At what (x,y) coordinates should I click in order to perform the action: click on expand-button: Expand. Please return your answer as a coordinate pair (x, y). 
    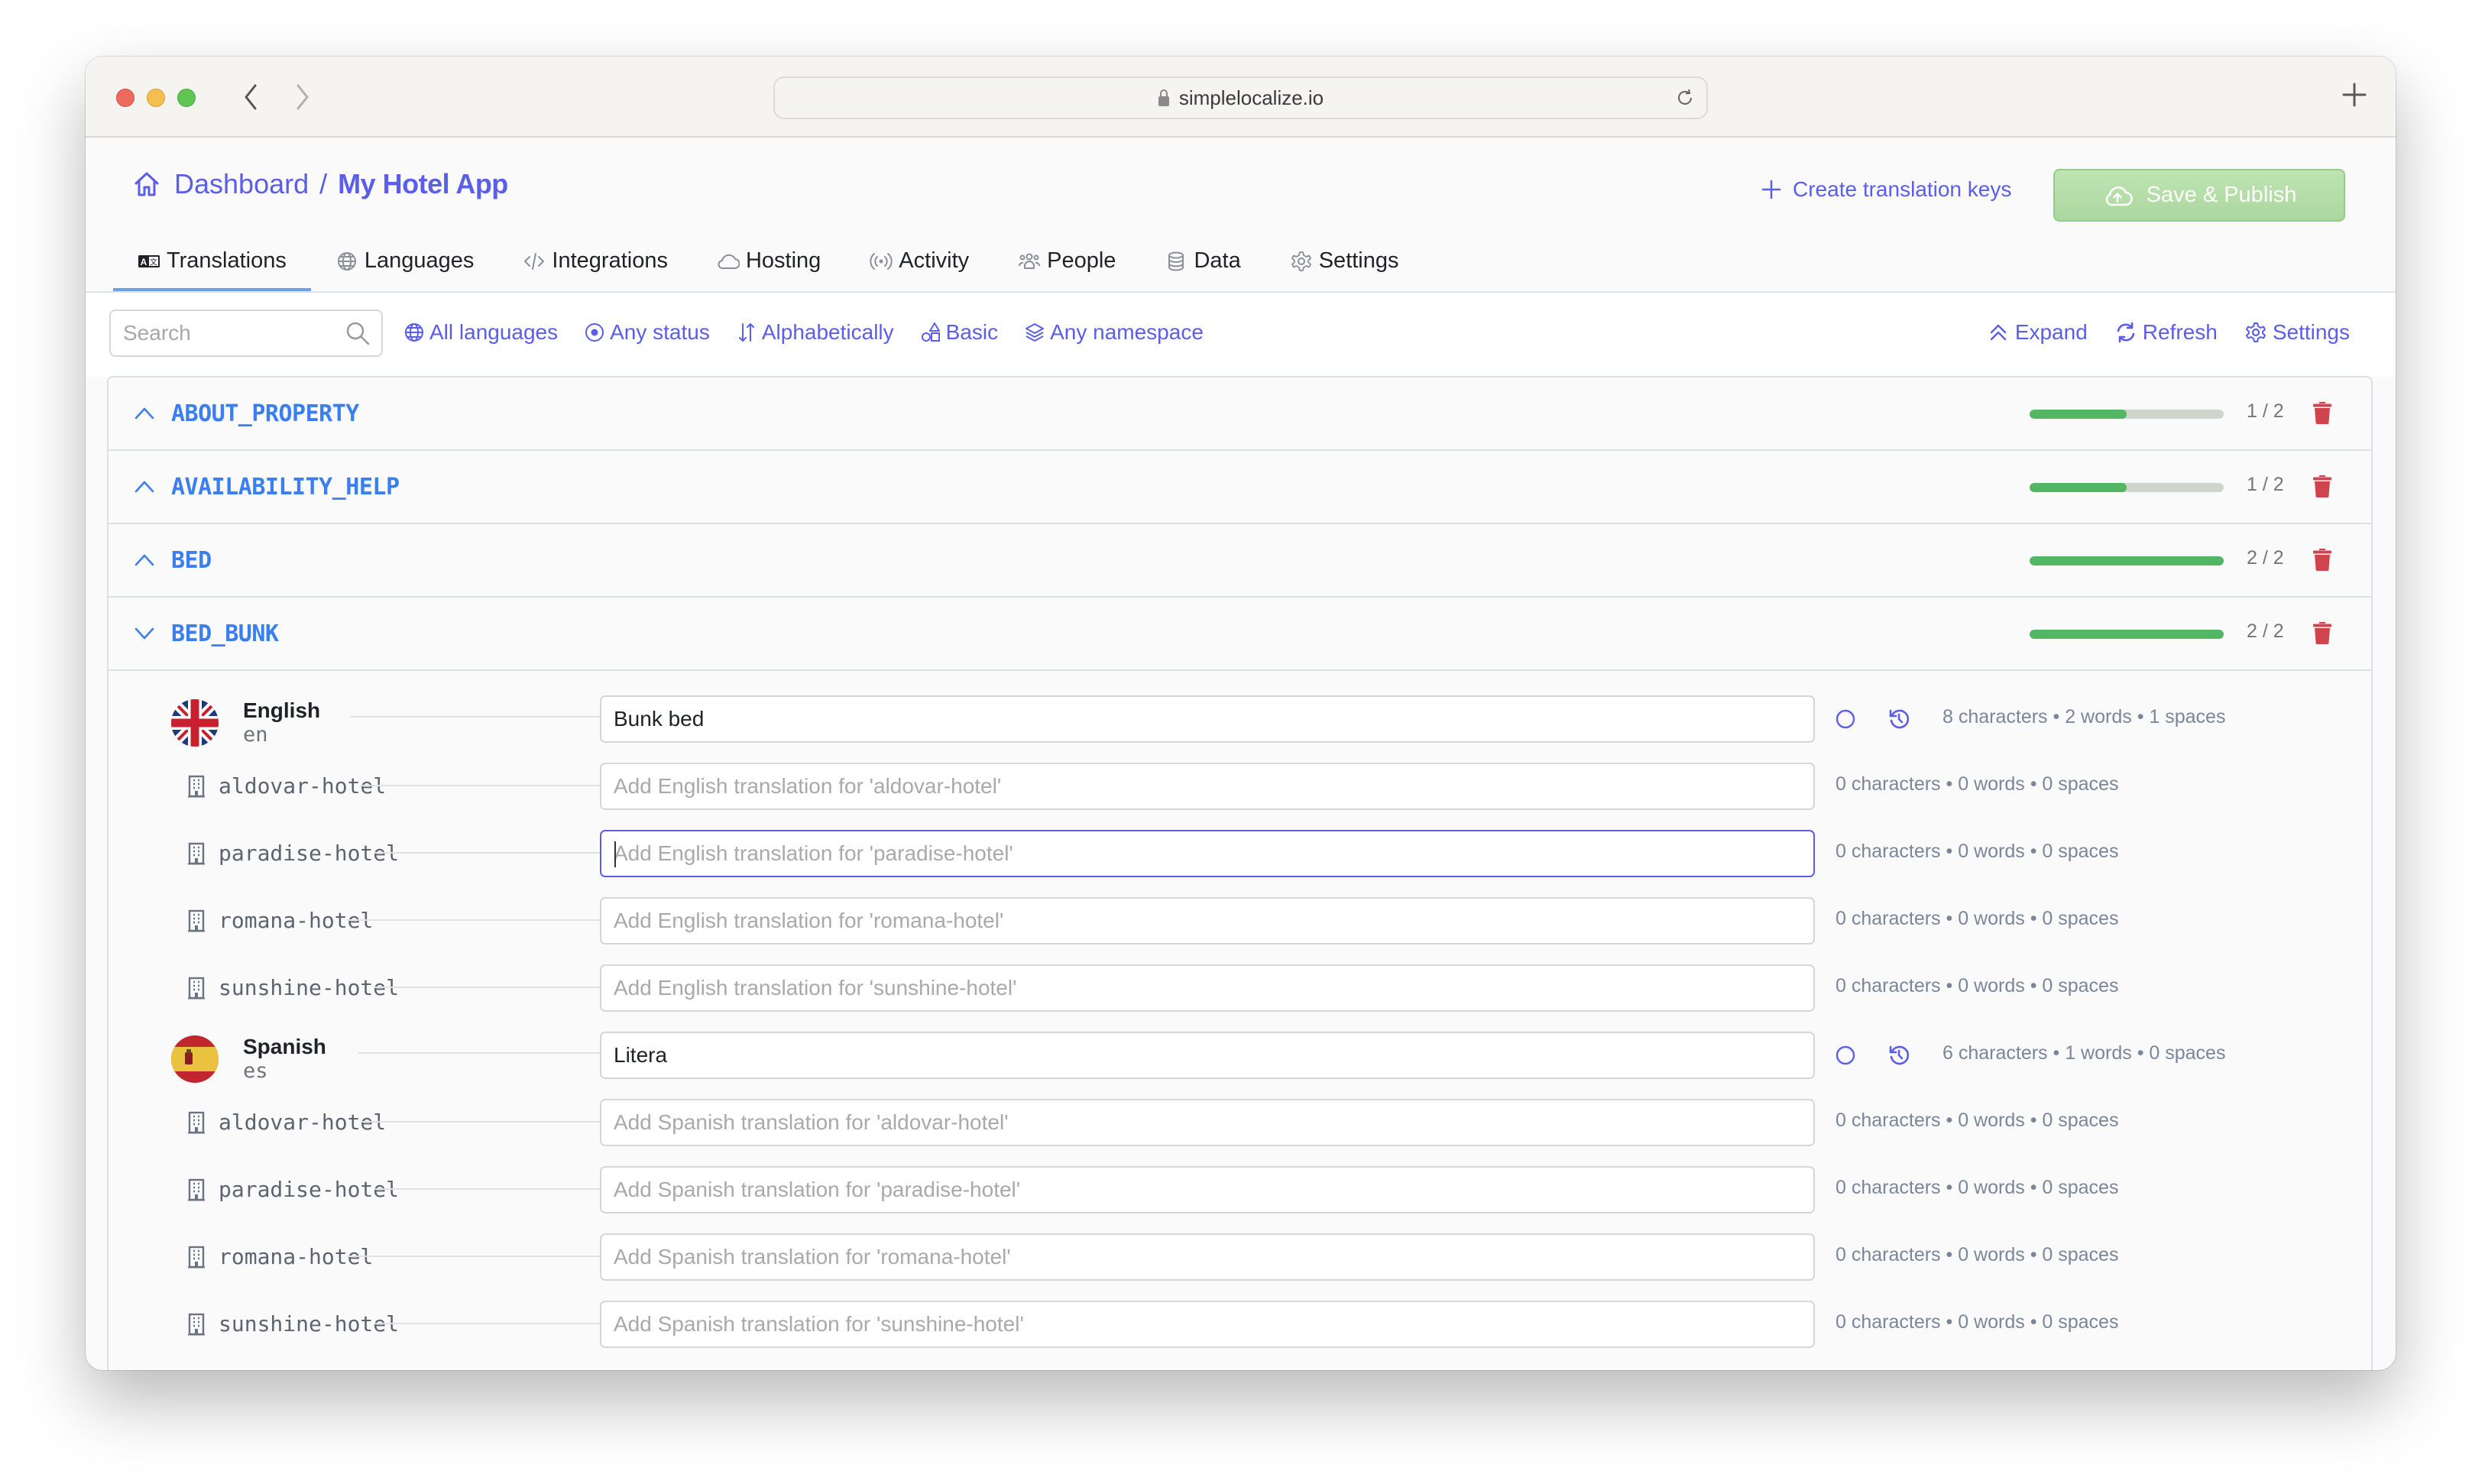
    Looking at the image, I should click on (2038, 333).